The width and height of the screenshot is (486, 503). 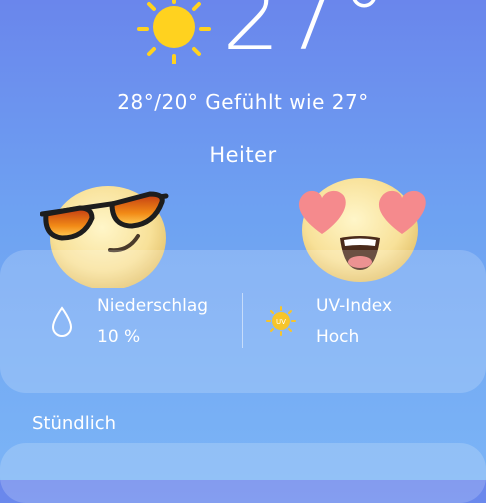 What do you see at coordinates (74, 423) in the screenshot?
I see `hourly-label: Stündlich` at bounding box center [74, 423].